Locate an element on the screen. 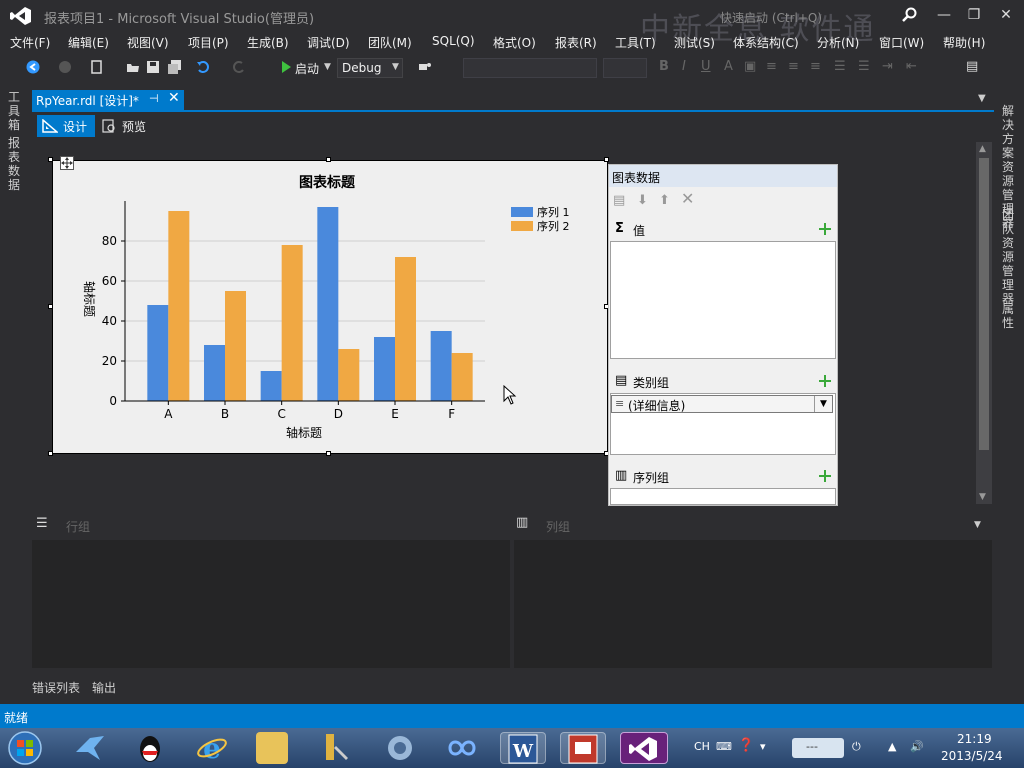 The image size is (1024, 768). move-handle-icon is located at coordinates (67, 163).